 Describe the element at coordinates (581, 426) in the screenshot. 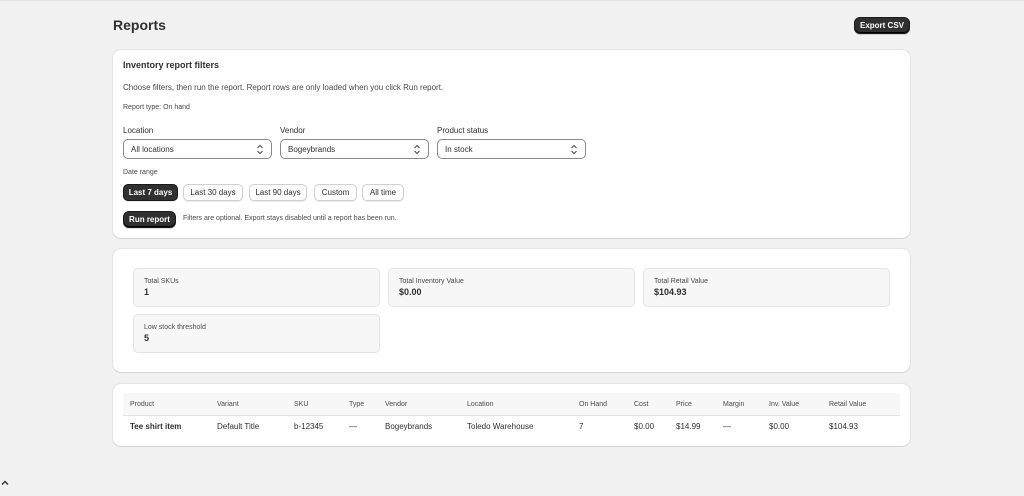

I see `cell-on-hand: 7` at that location.